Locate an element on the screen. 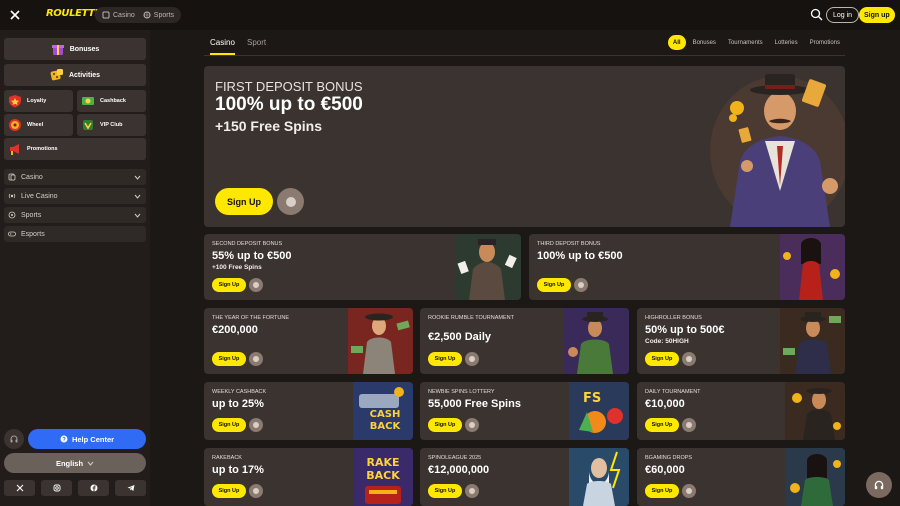 This screenshot has height=506, width=900. sidebar-item-vip-club: VIP Club is located at coordinates (111, 125).